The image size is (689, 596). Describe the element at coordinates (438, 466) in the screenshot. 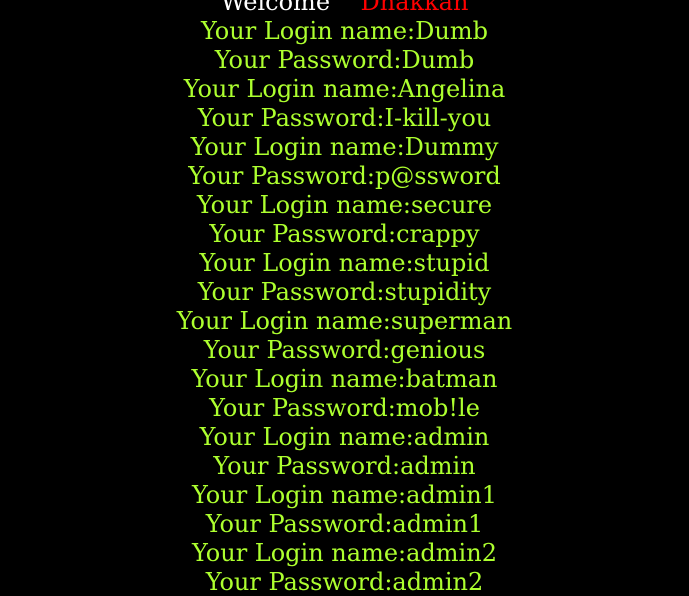

I see `password-value: admin` at that location.